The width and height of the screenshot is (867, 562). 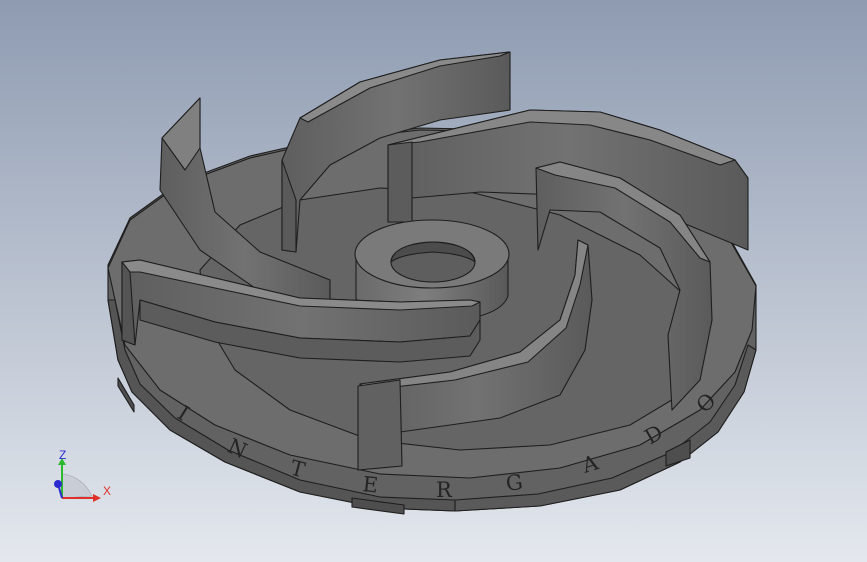 I want to click on vane-front-right-end, so click(x=380, y=425).